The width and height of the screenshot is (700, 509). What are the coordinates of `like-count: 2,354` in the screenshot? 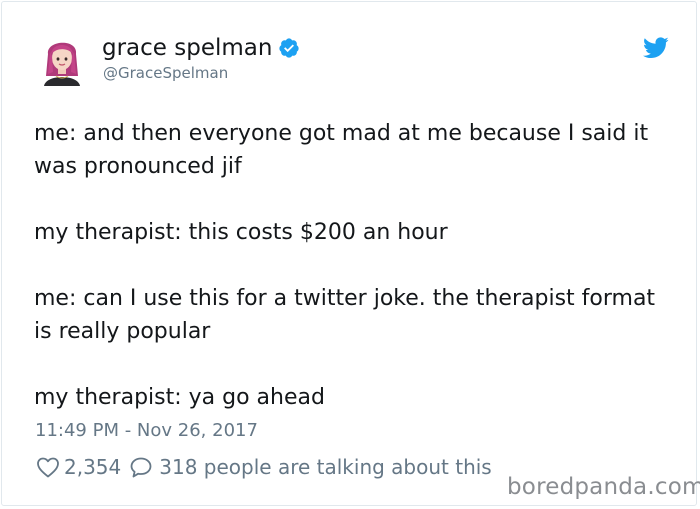 It's located at (92, 467).